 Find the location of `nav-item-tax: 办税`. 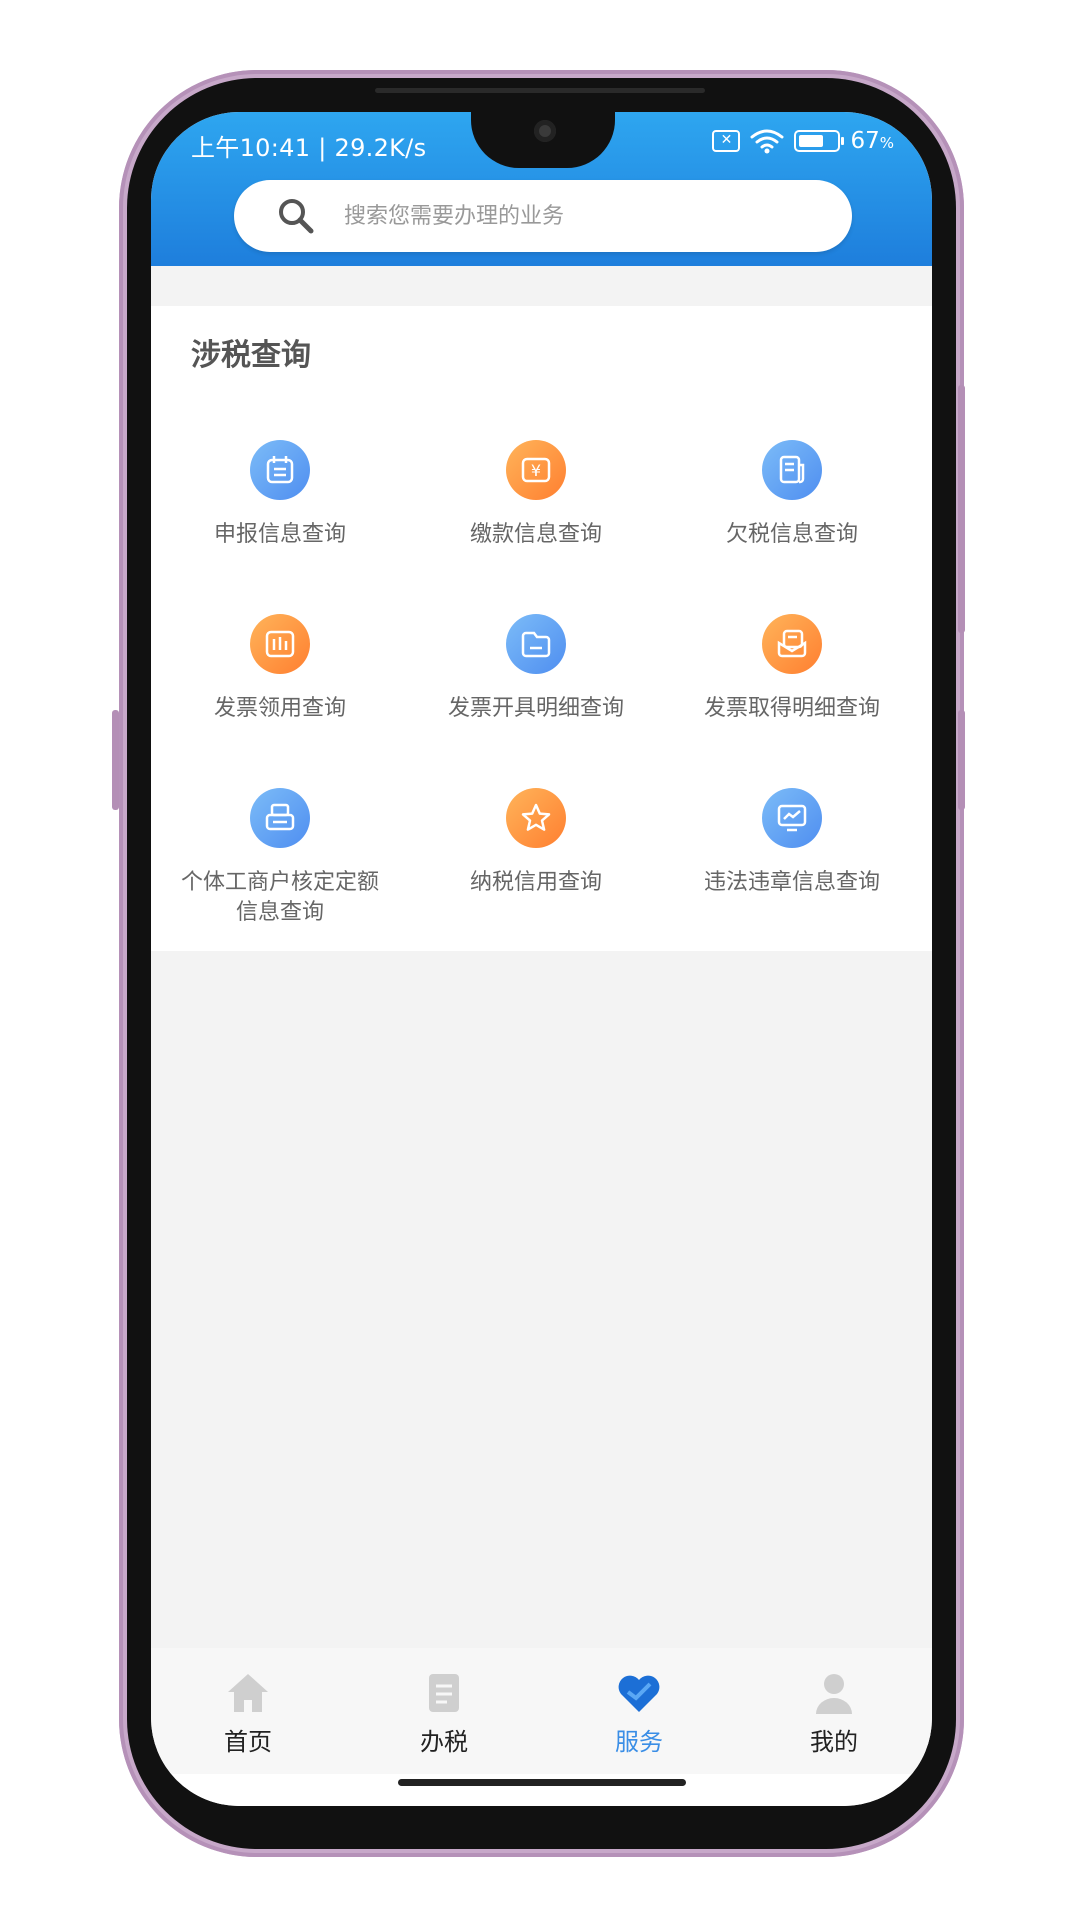

nav-item-tax: 办税 is located at coordinates (444, 1713).